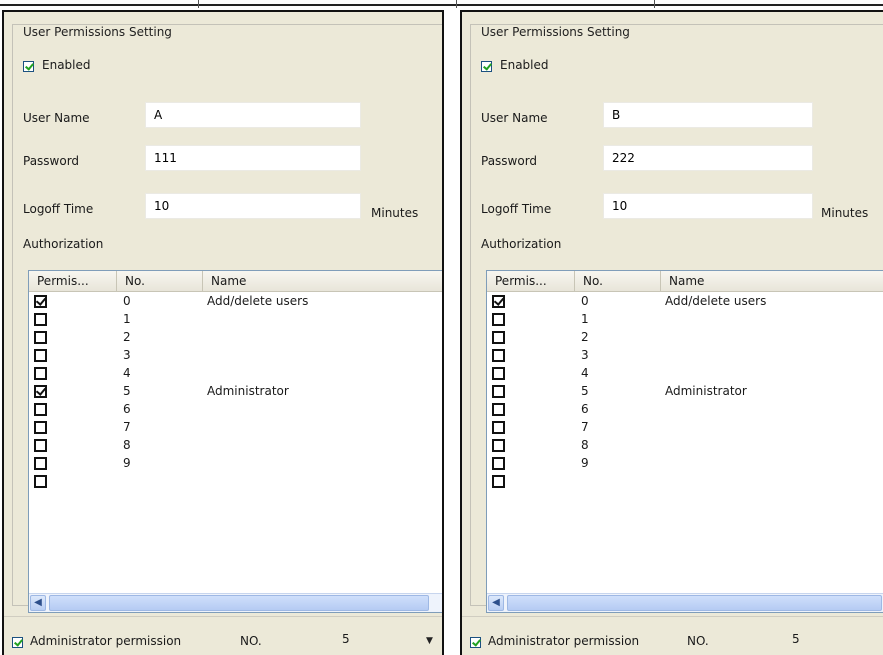  What do you see at coordinates (429, 641) in the screenshot?
I see `dropdown-arrow-icon: ▼` at bounding box center [429, 641].